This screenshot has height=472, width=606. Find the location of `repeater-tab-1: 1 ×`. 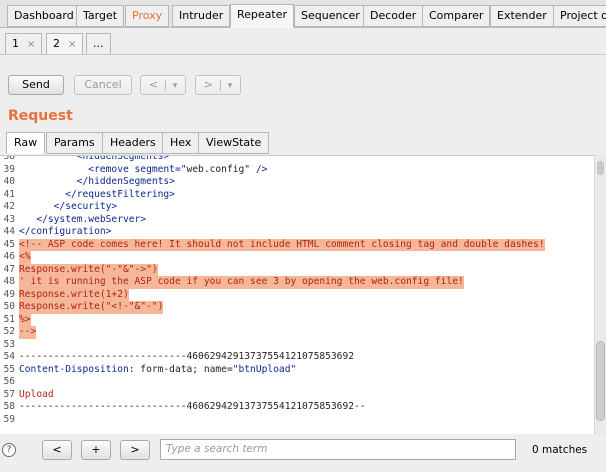

repeater-tab-1: 1 × is located at coordinates (24, 44).